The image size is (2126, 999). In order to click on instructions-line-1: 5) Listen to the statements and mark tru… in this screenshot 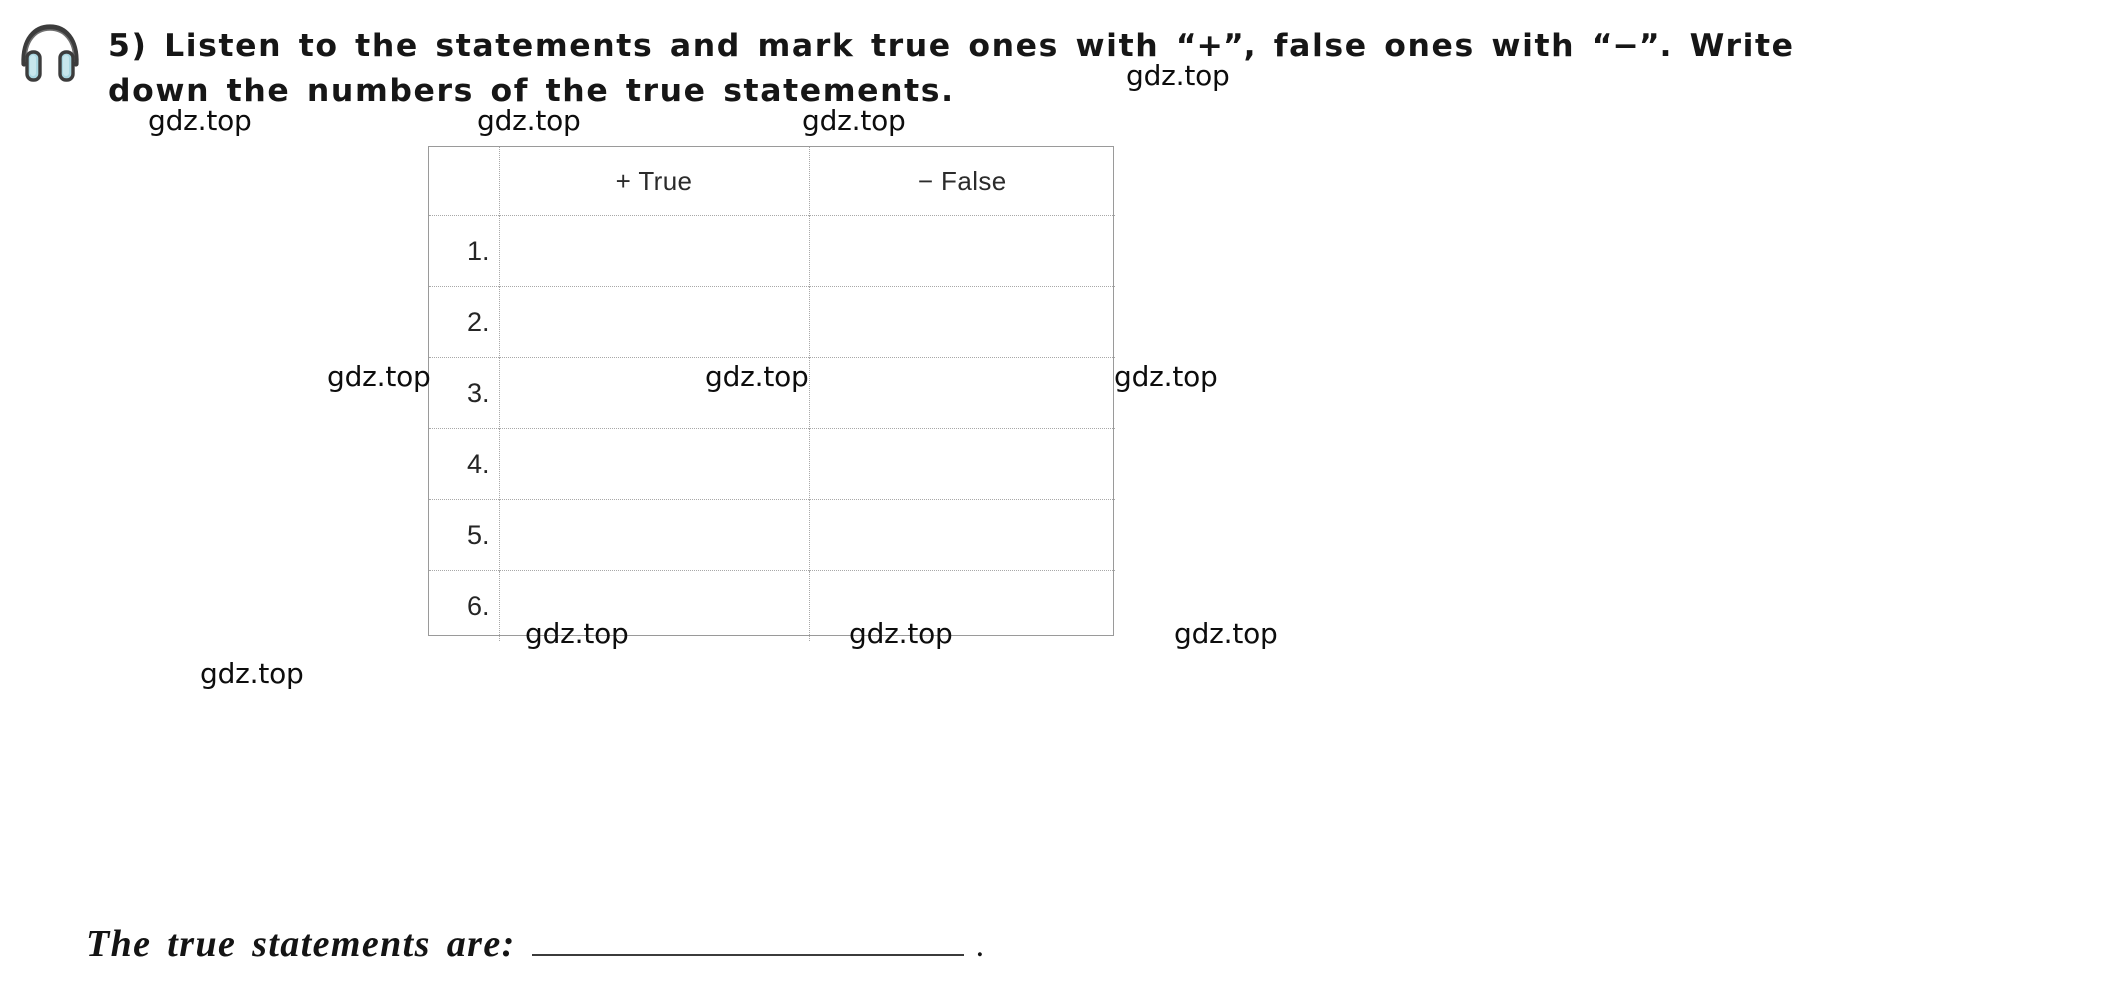, I will do `click(1103, 46)`.